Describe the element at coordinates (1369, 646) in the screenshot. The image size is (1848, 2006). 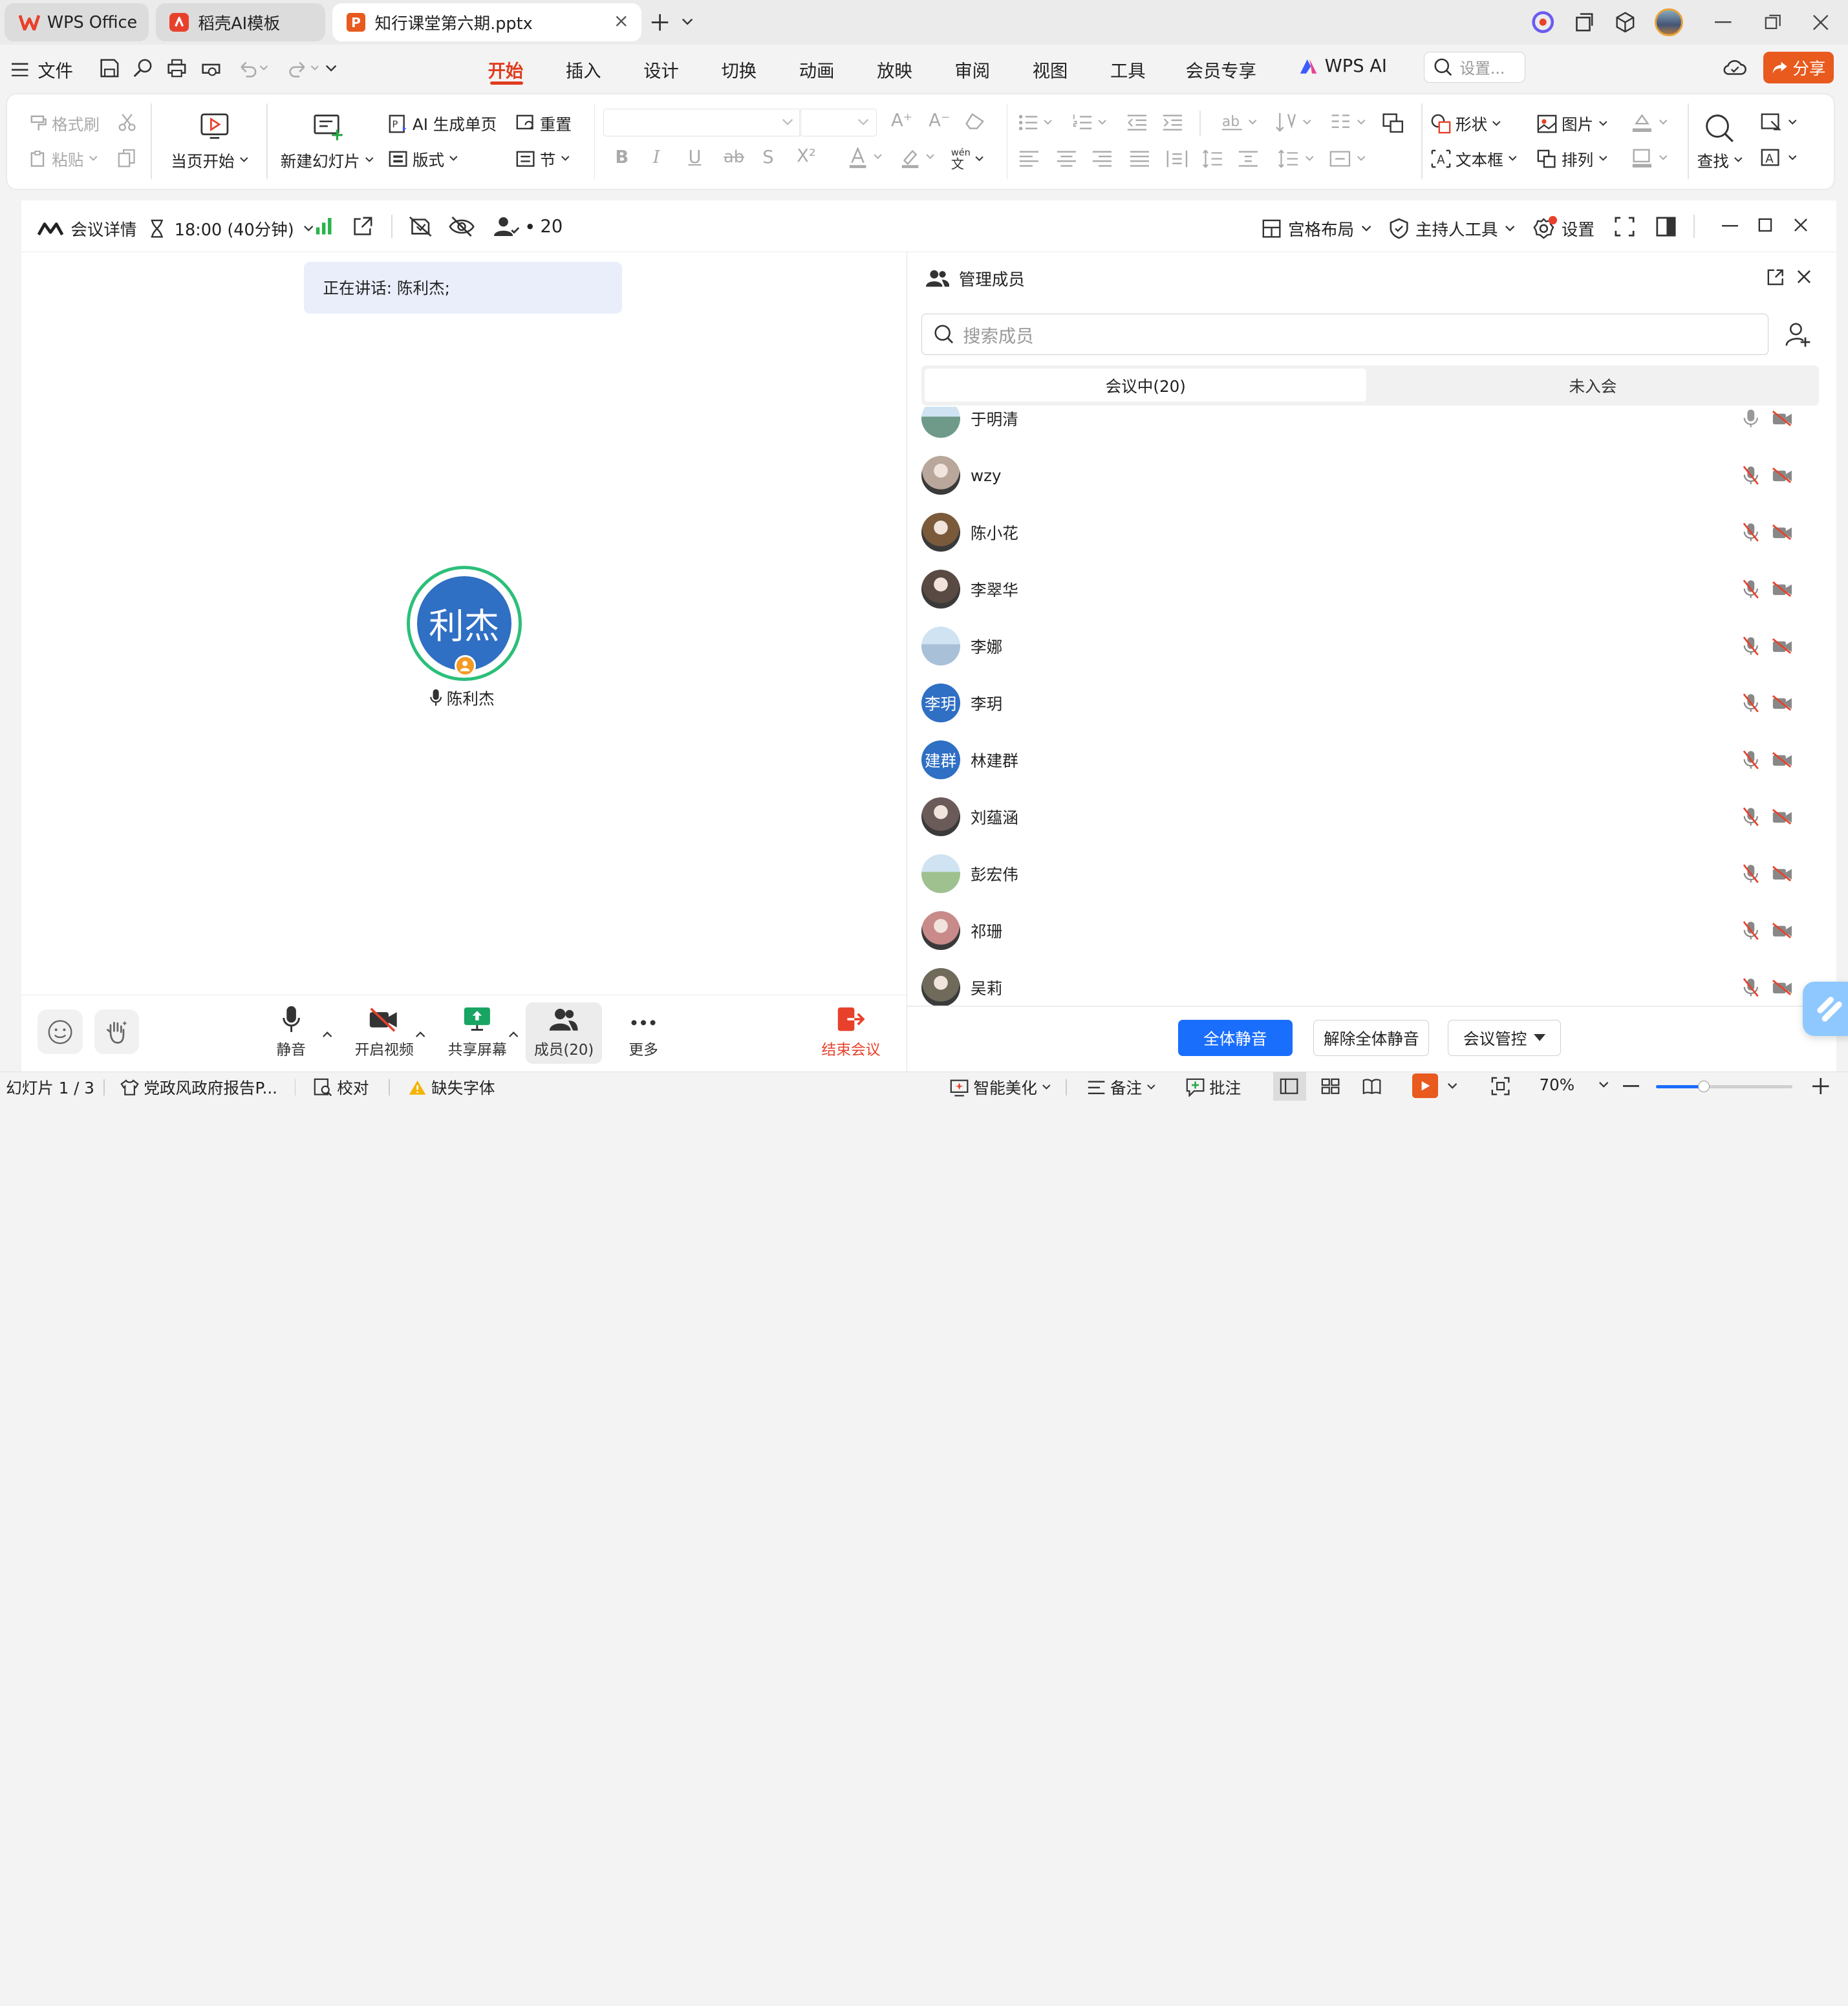
I see `member-row: 李娜` at that location.